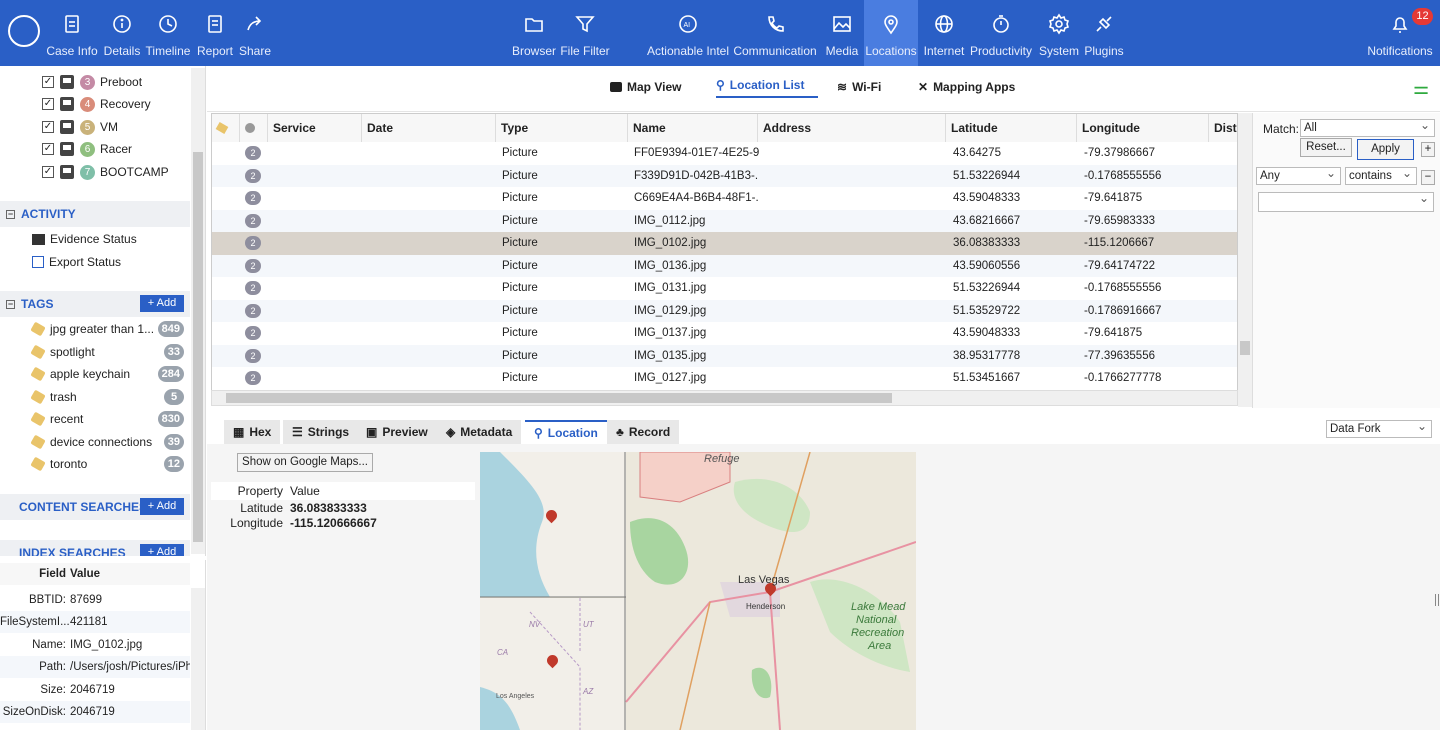  I want to click on tab-wifi: ≋ Wi-Fi, so click(859, 87).